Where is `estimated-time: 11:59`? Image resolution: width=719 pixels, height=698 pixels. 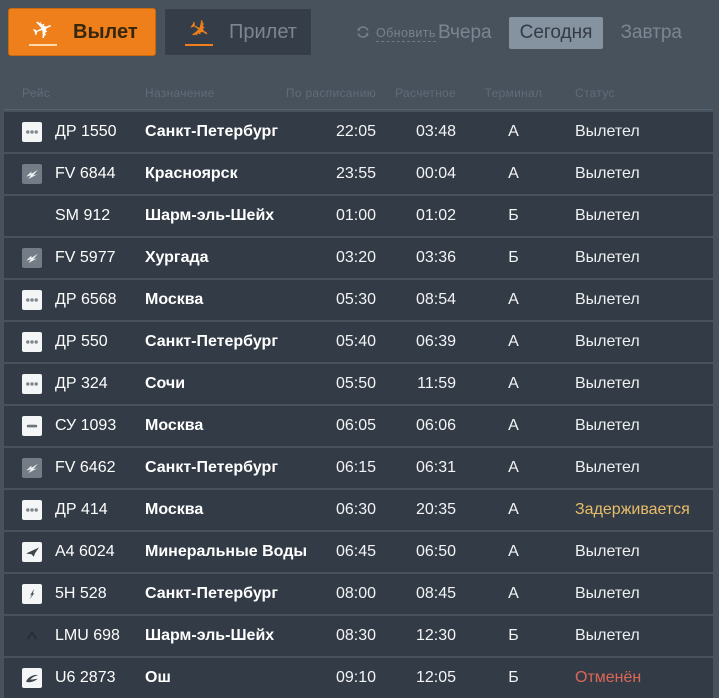
estimated-time: 11:59 is located at coordinates (436, 383).